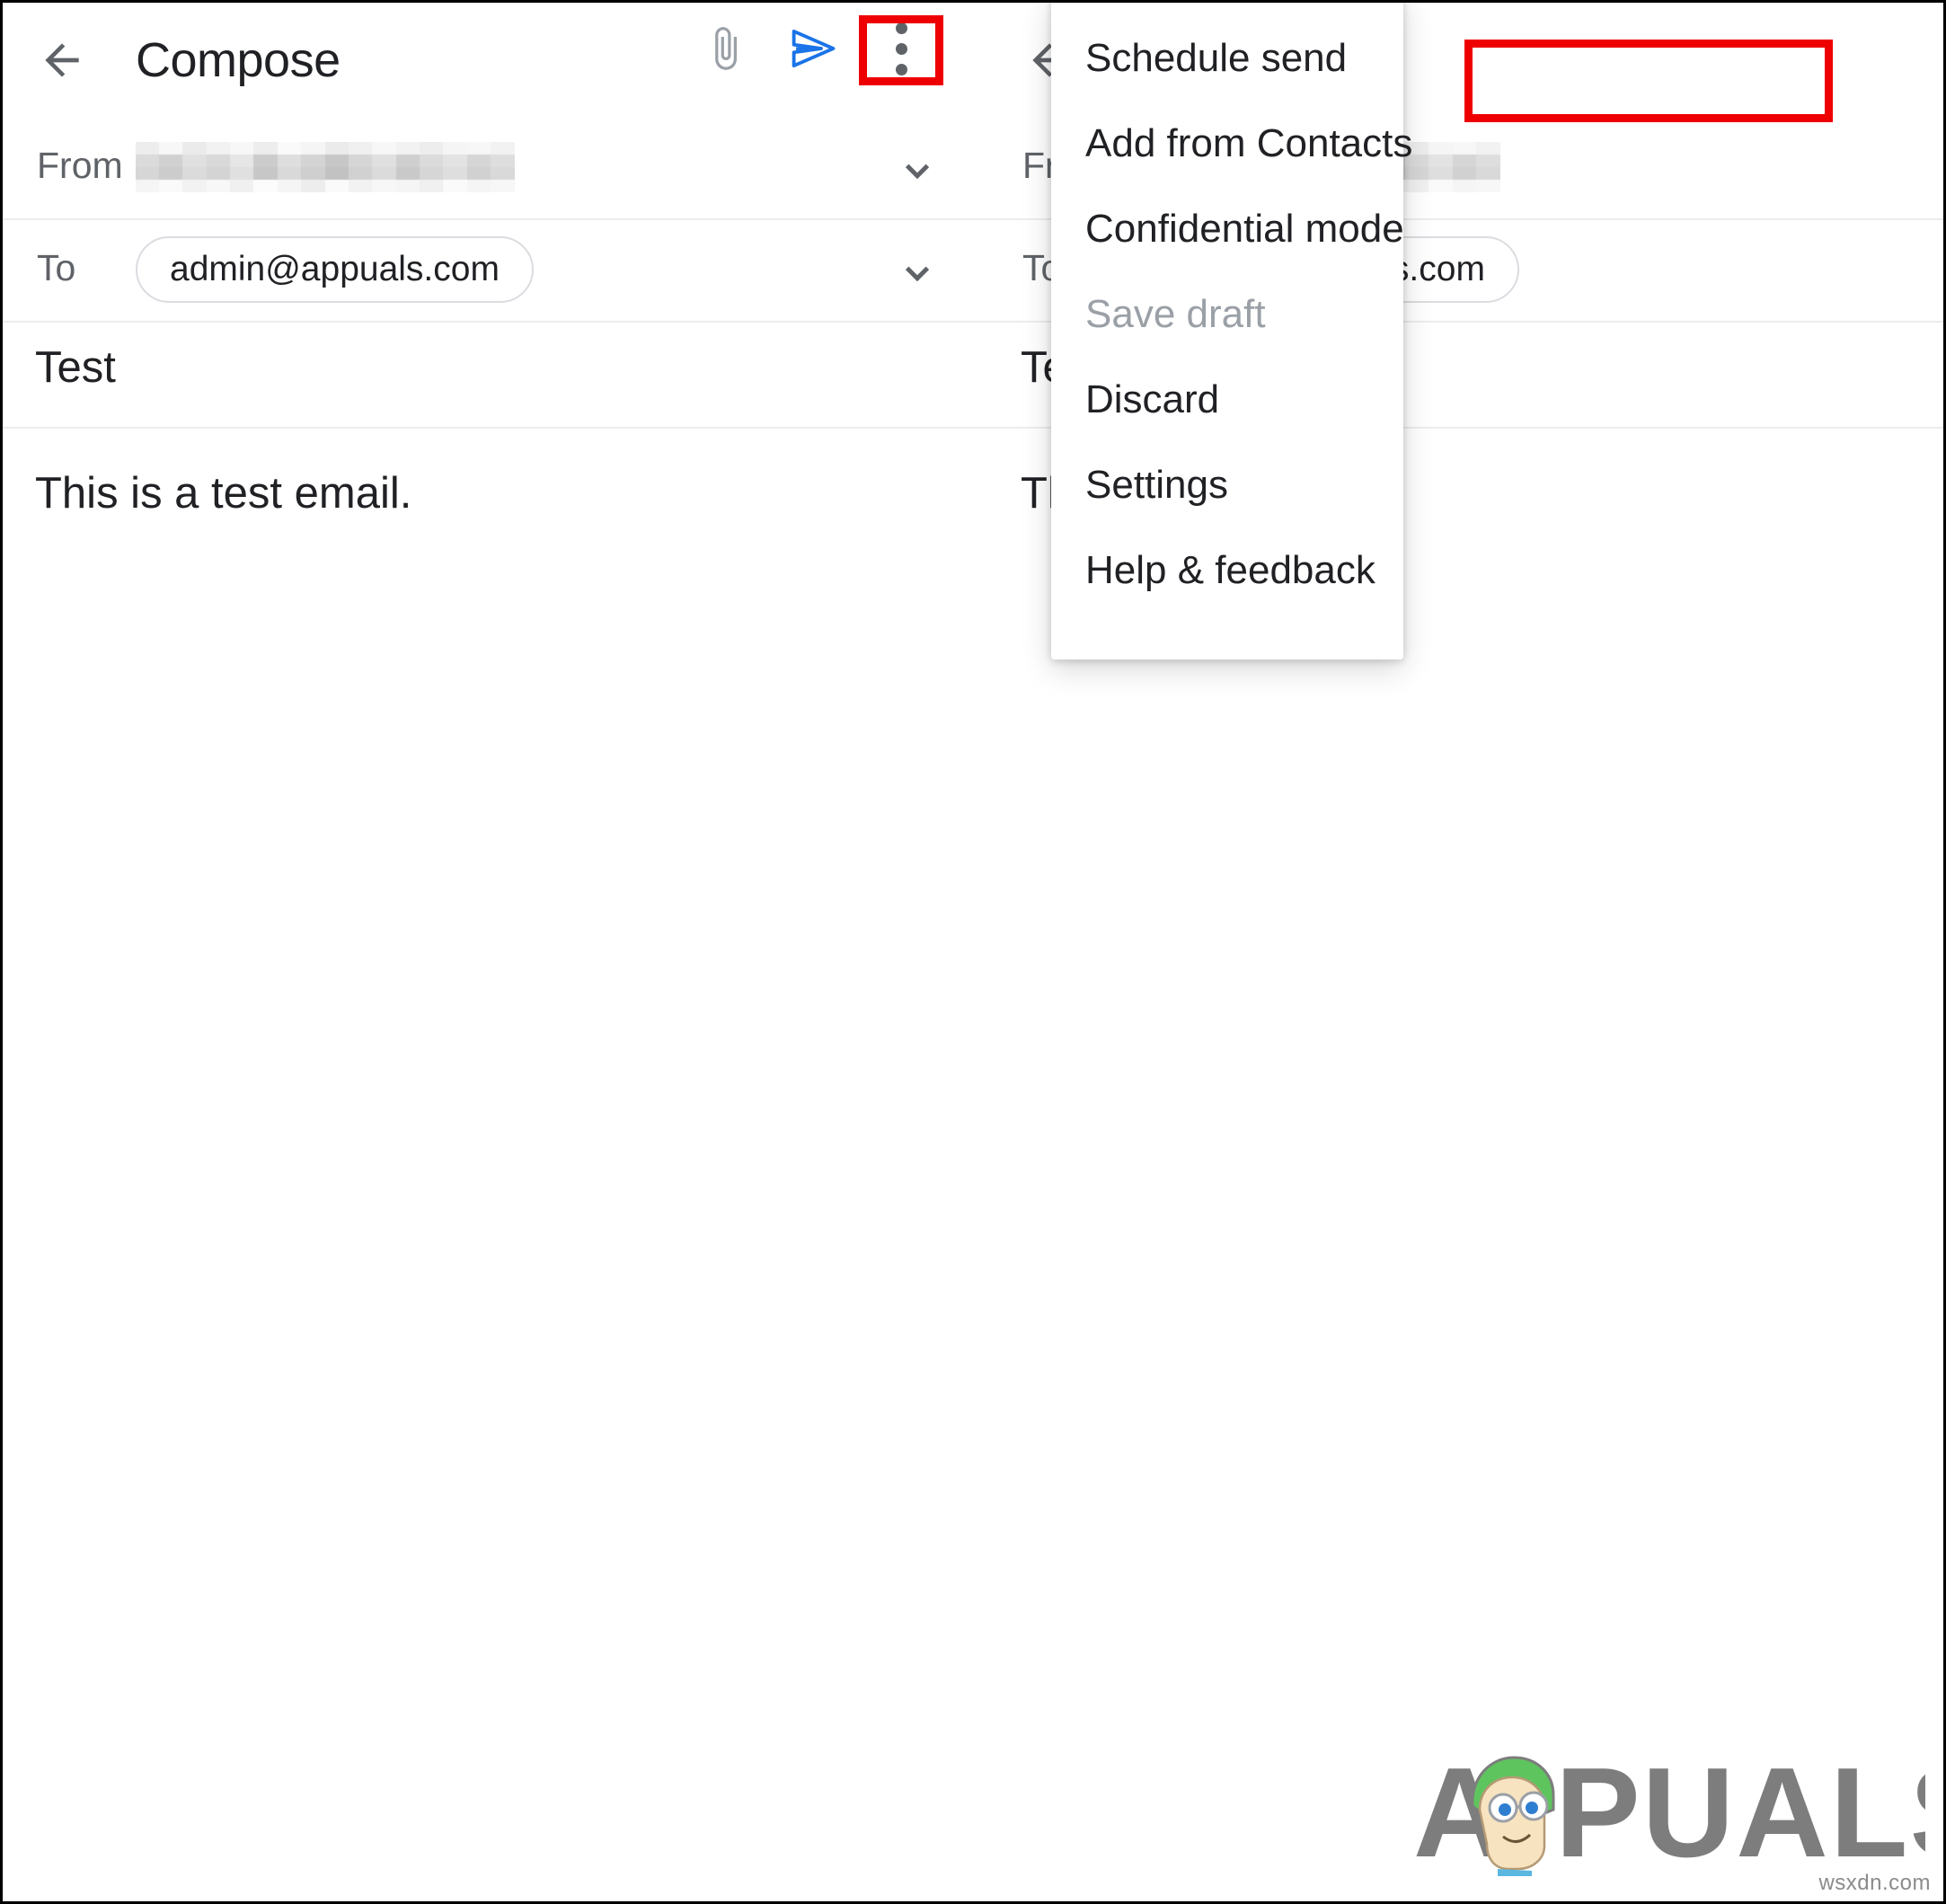 Image resolution: width=1946 pixels, height=1904 pixels. What do you see at coordinates (917, 170) in the screenshot?
I see `chevron-down-icon-from` at bounding box center [917, 170].